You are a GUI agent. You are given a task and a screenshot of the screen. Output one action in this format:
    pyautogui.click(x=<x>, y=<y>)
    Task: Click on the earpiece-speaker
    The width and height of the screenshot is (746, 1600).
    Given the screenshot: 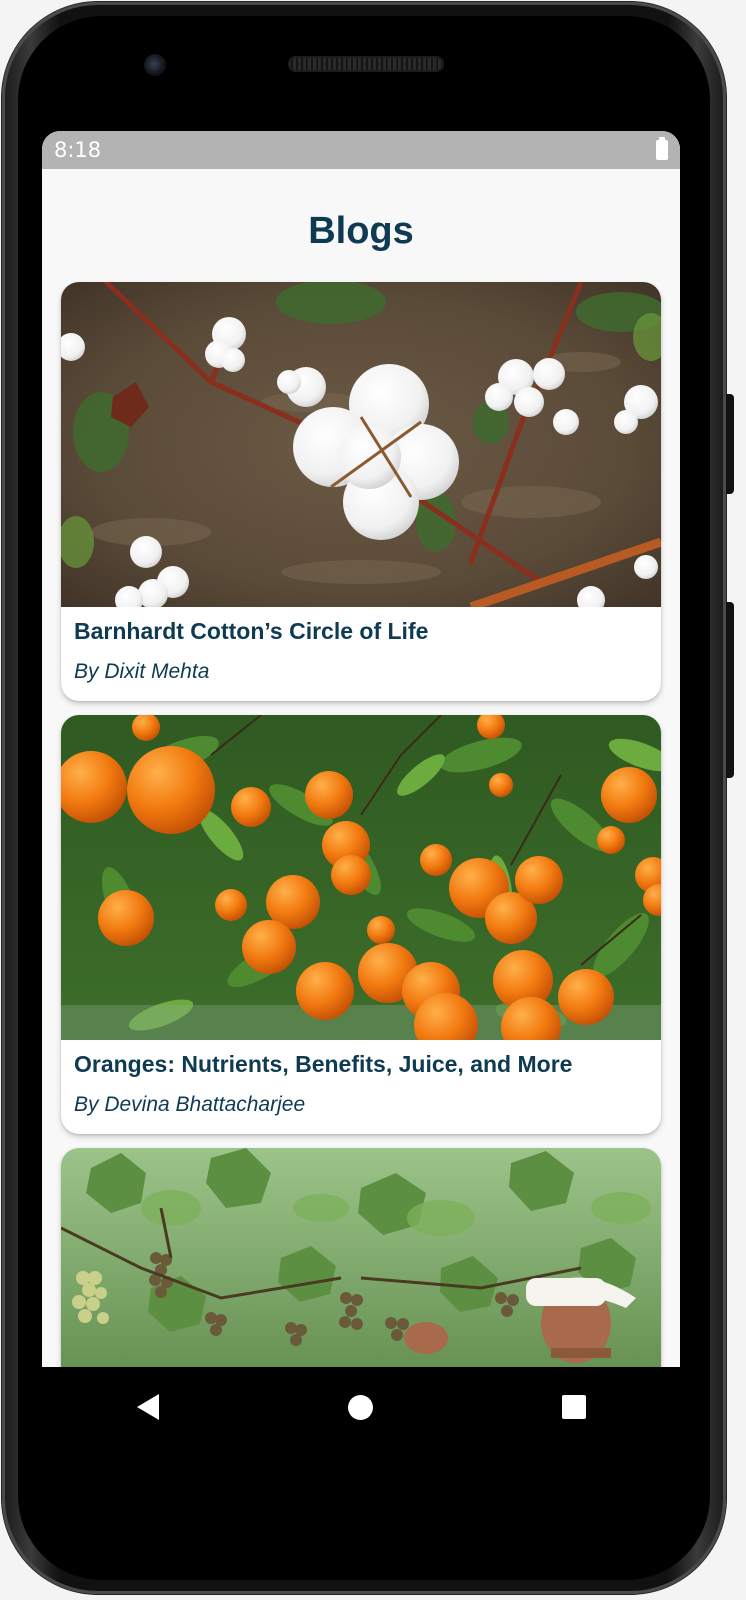 What is the action you would take?
    pyautogui.click(x=366, y=64)
    